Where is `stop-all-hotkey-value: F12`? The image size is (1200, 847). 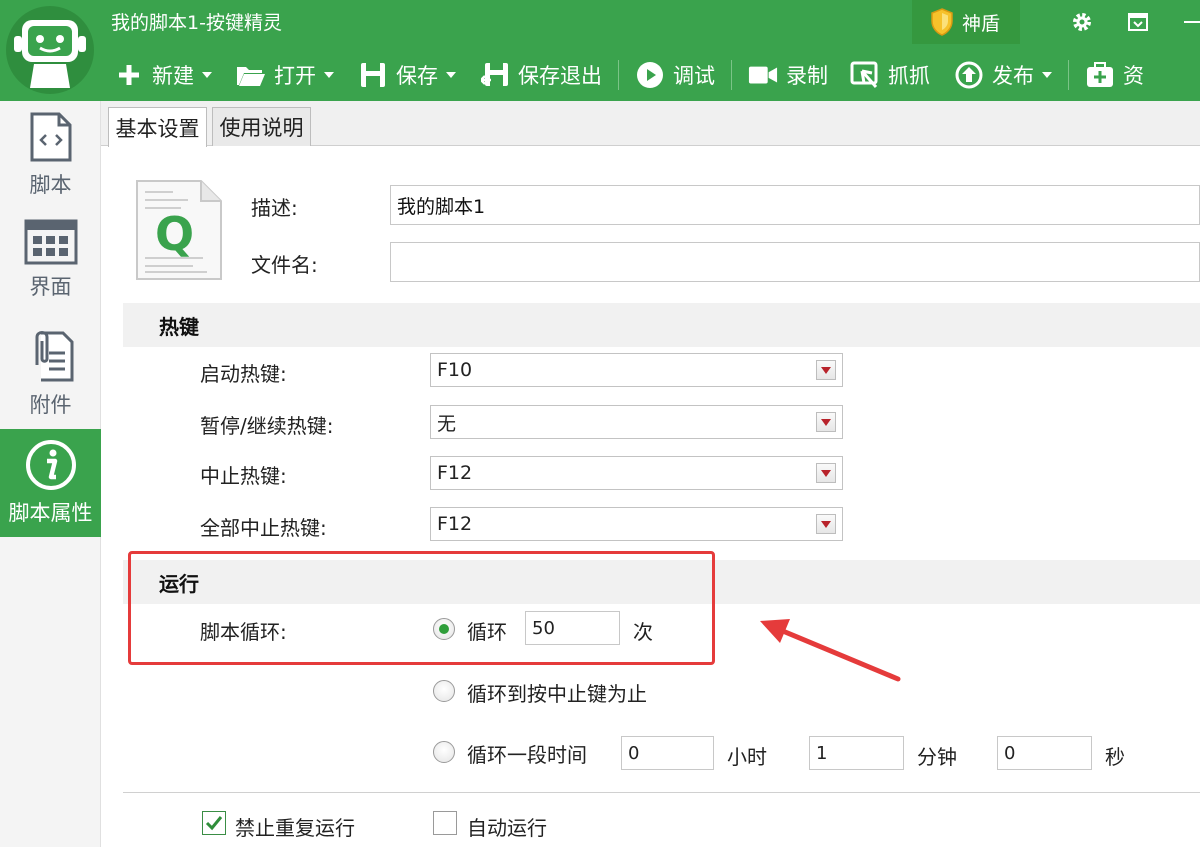 stop-all-hotkey-value: F12 is located at coordinates (455, 524).